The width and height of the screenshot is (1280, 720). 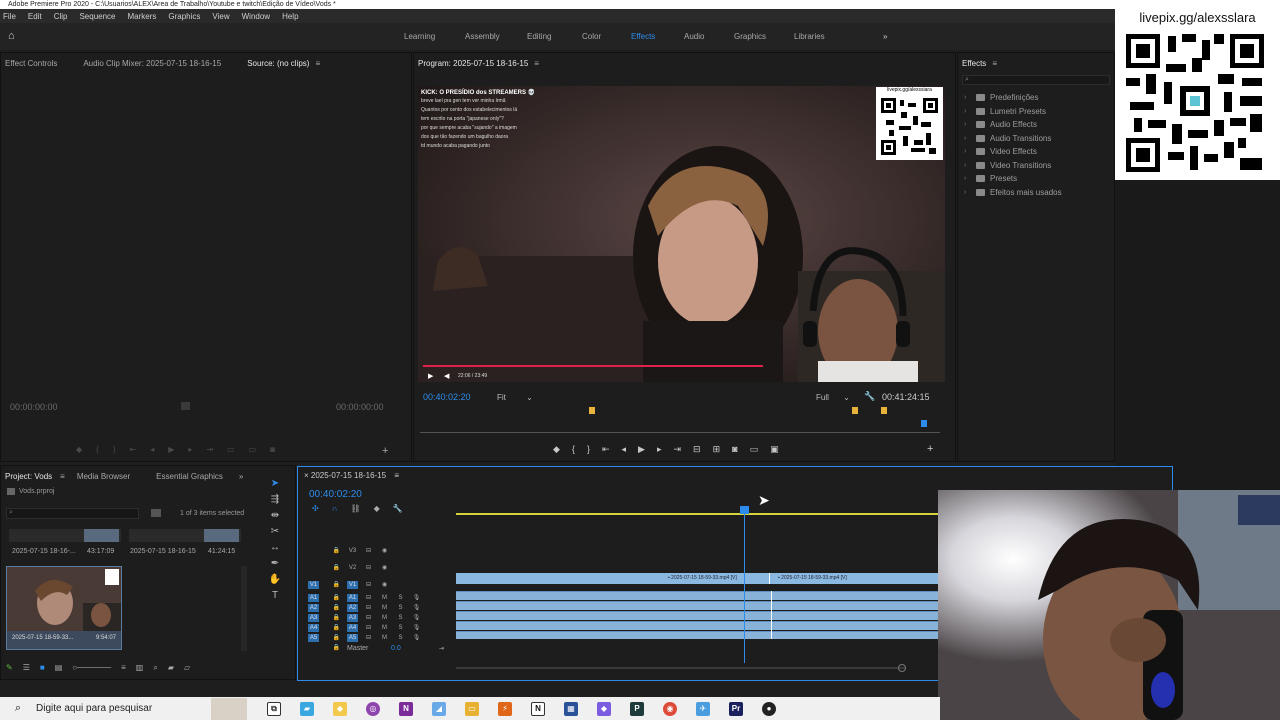 I want to click on program-timecode: 00:40:02:20, so click(x=447, y=397).